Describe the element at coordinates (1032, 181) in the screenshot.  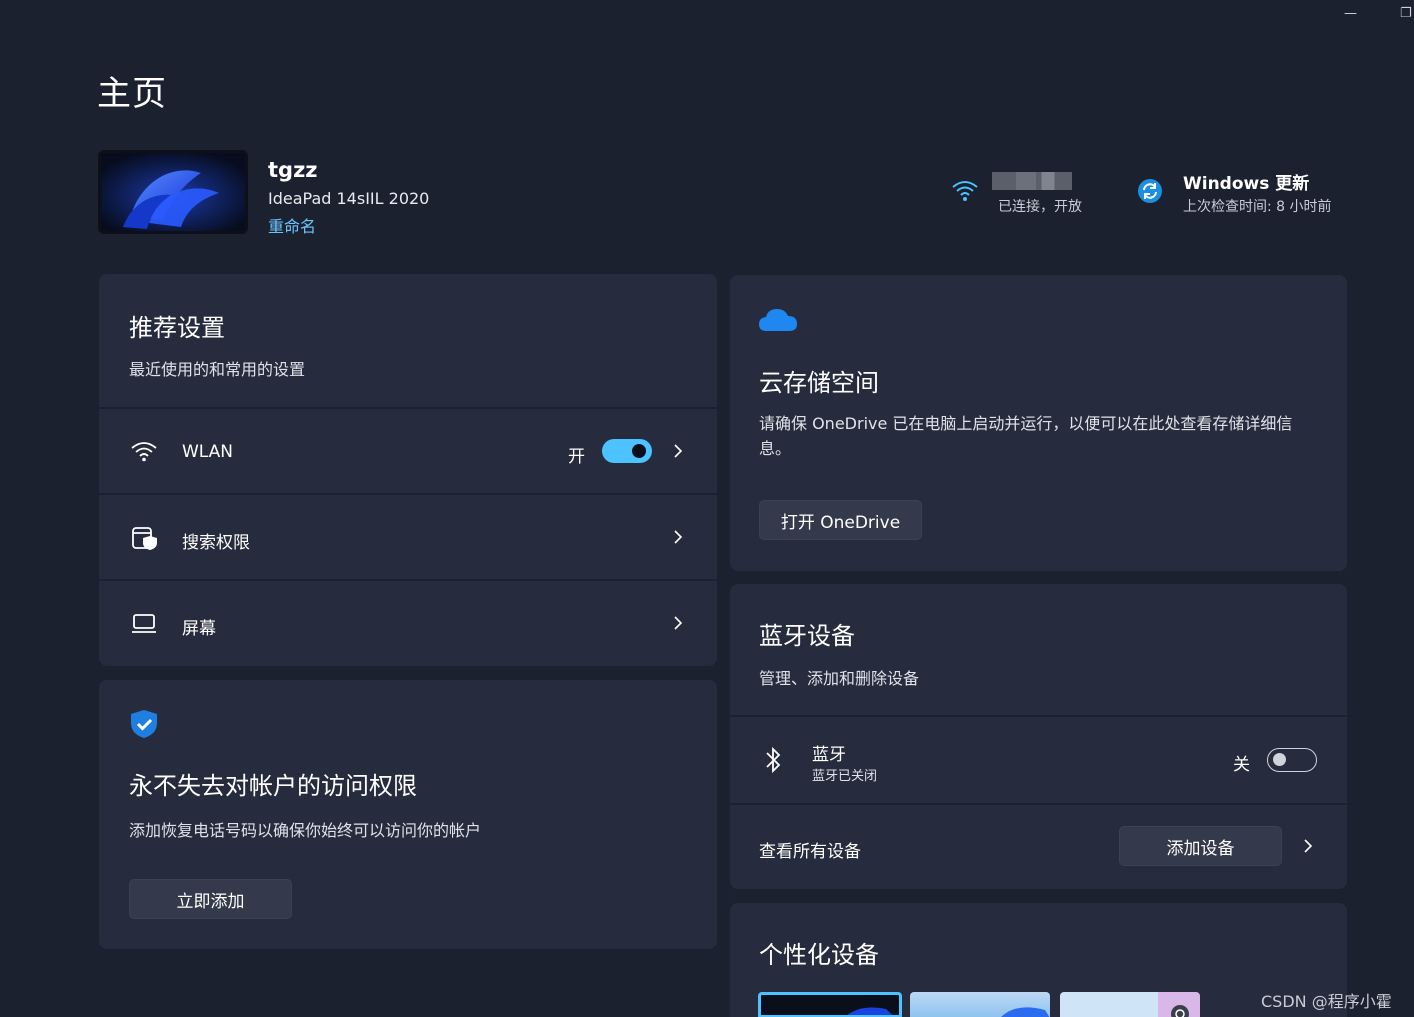
I see `wifi-network-name-redacted` at that location.